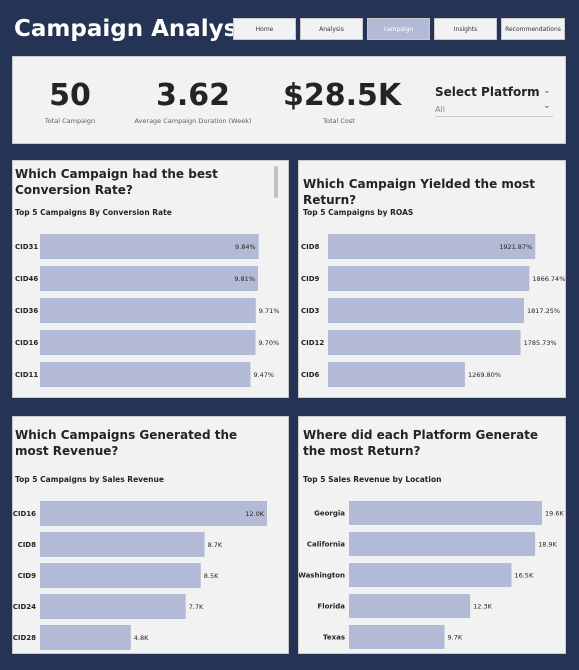  What do you see at coordinates (193, 95) in the screenshot?
I see `kpi-value: 3.62` at bounding box center [193, 95].